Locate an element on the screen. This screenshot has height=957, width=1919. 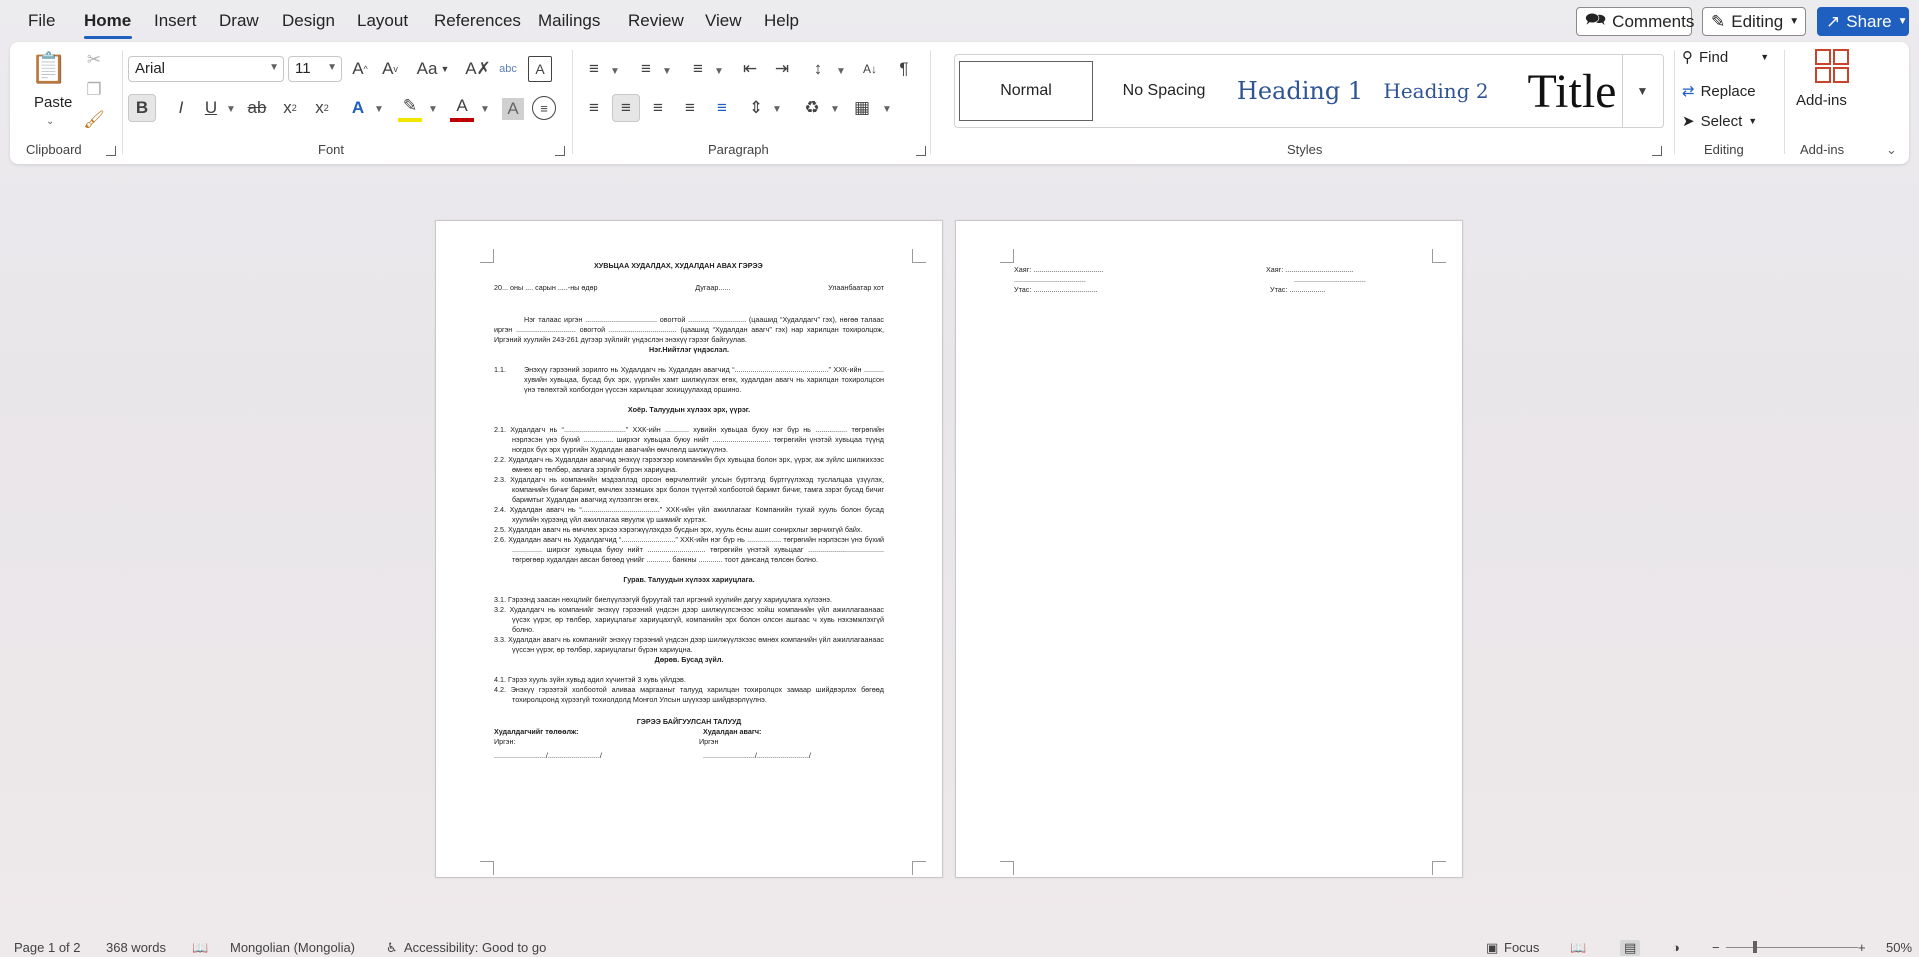
menu-draw: Draw is located at coordinates (239, 21).